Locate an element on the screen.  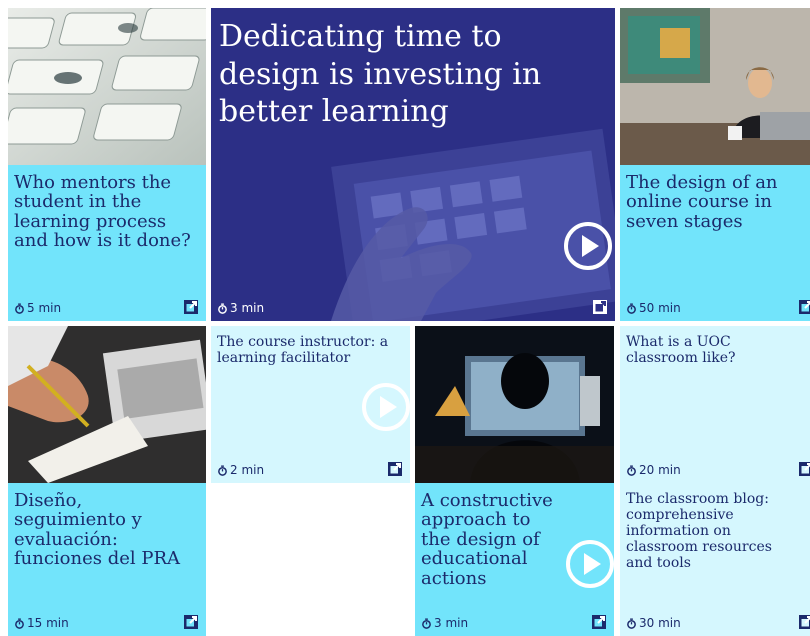
writing-hand-photo is located at coordinates (107, 404).